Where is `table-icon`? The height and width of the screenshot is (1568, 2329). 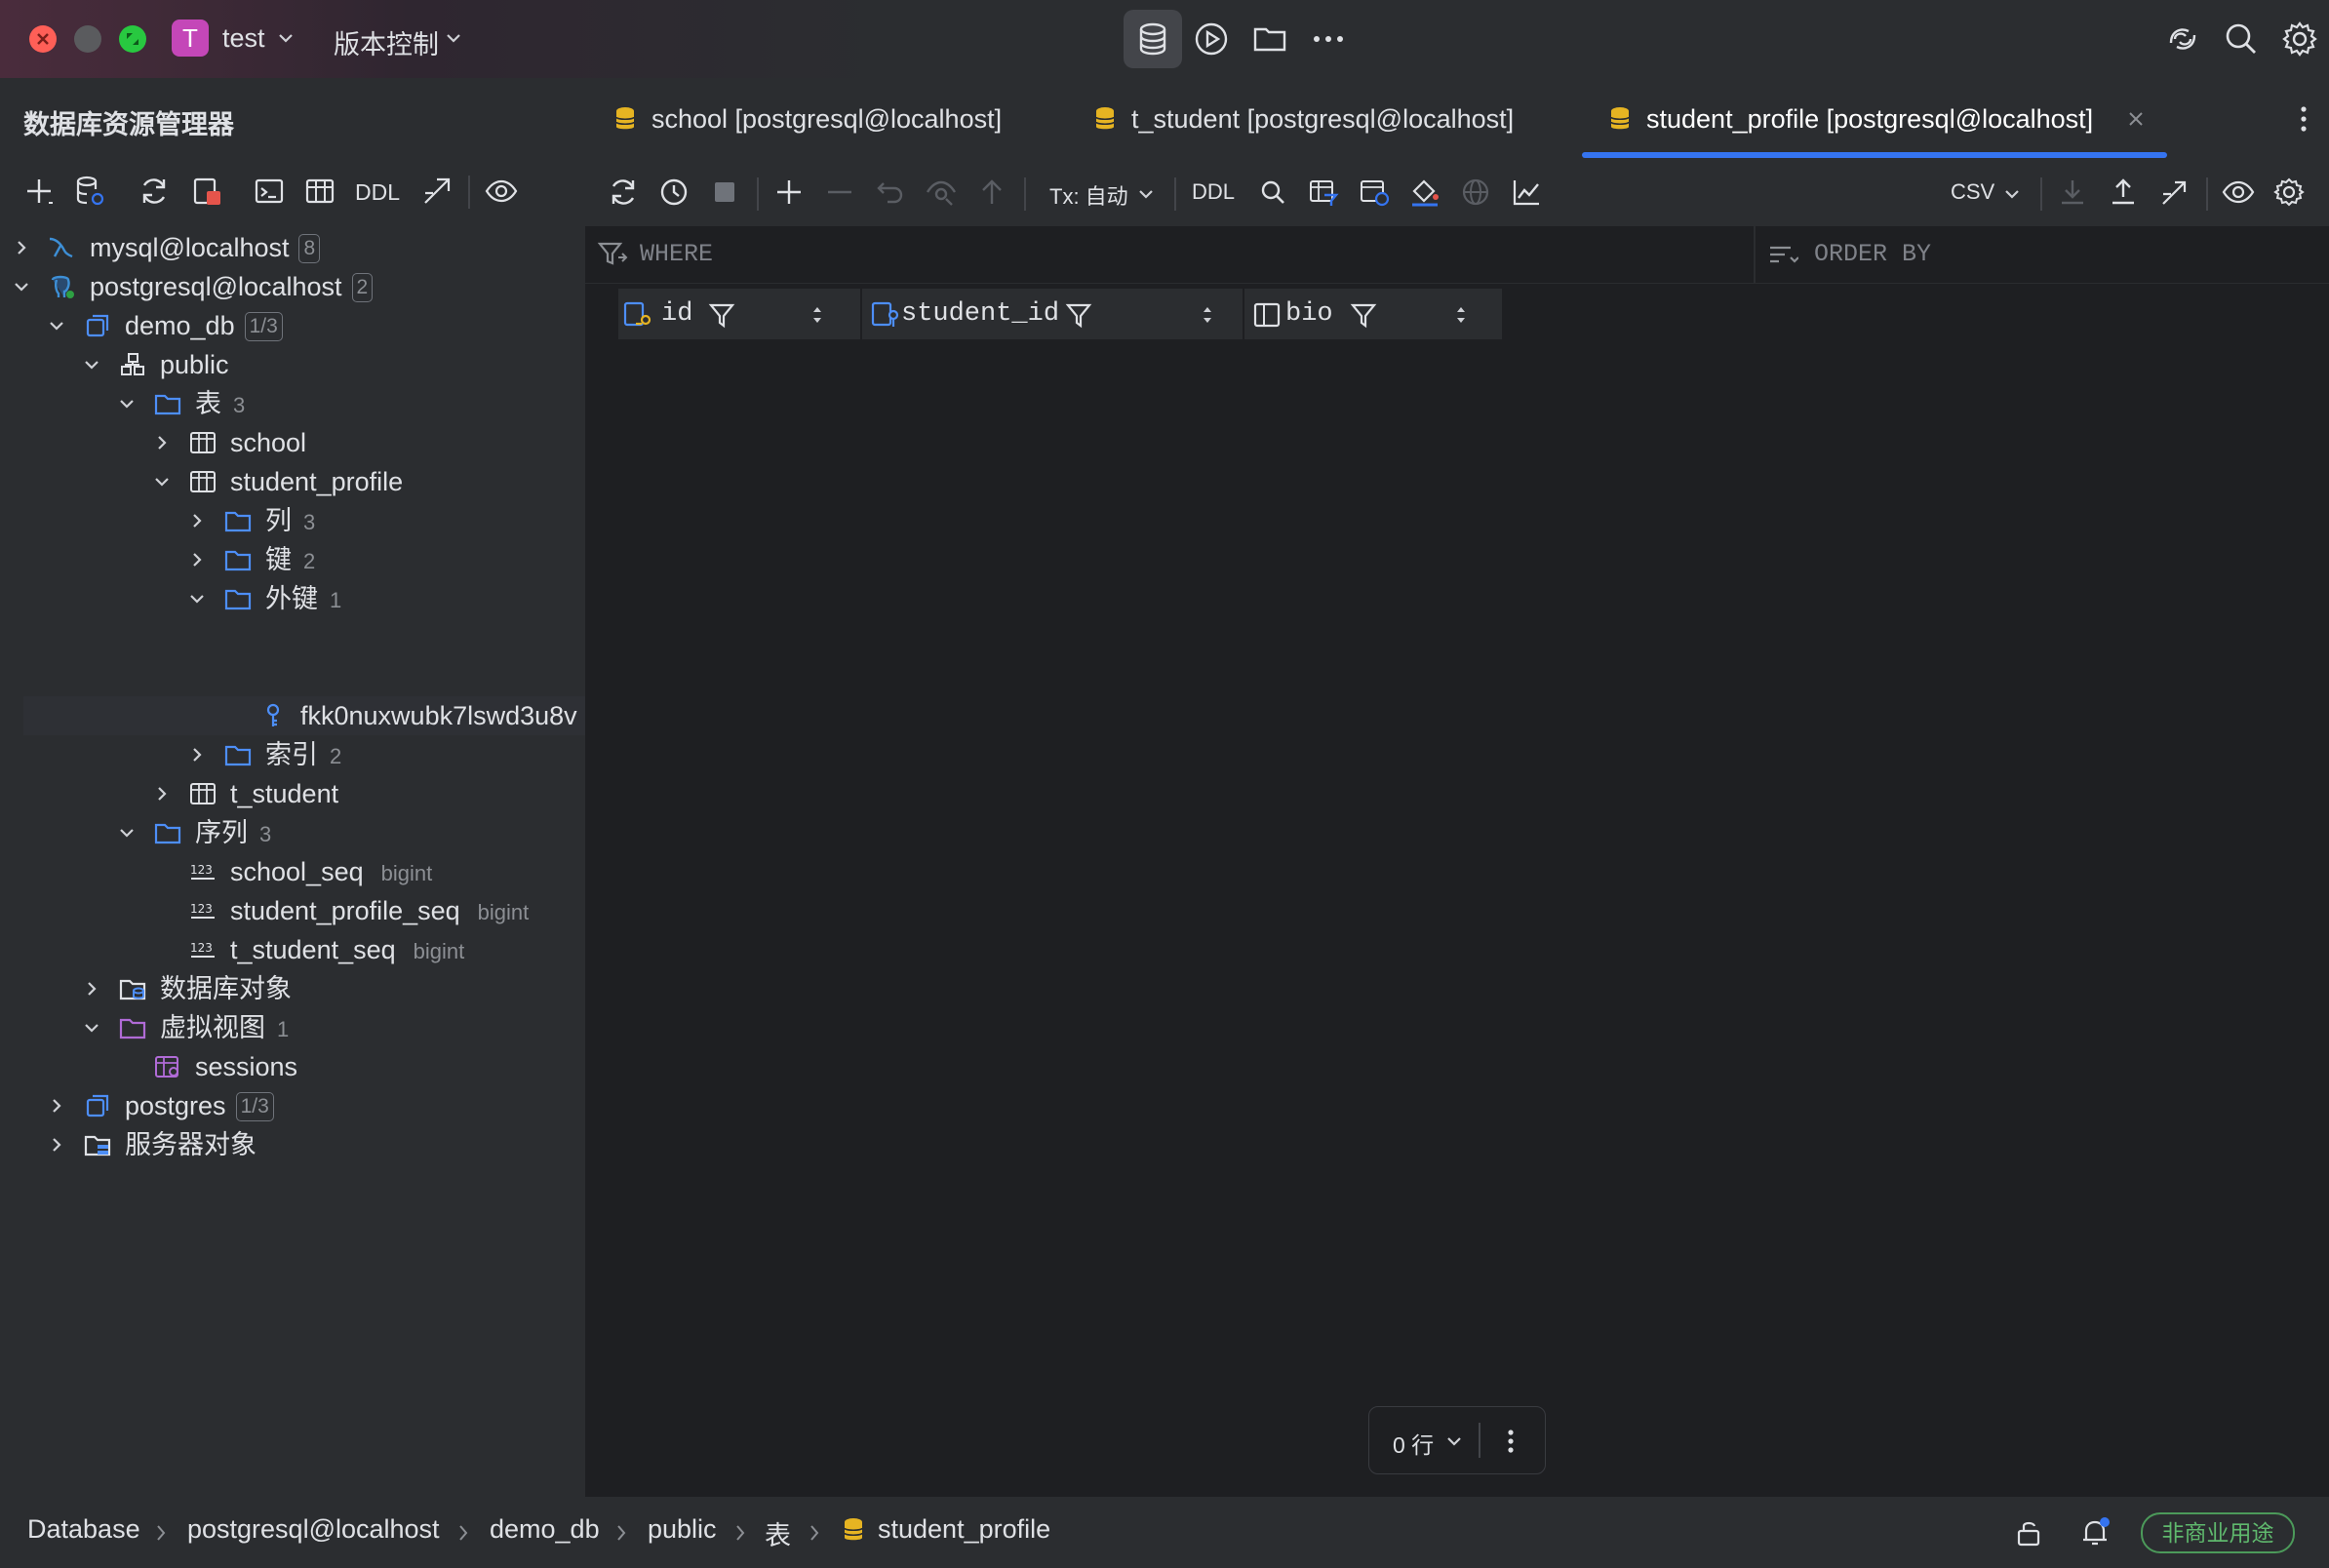 table-icon is located at coordinates (320, 191).